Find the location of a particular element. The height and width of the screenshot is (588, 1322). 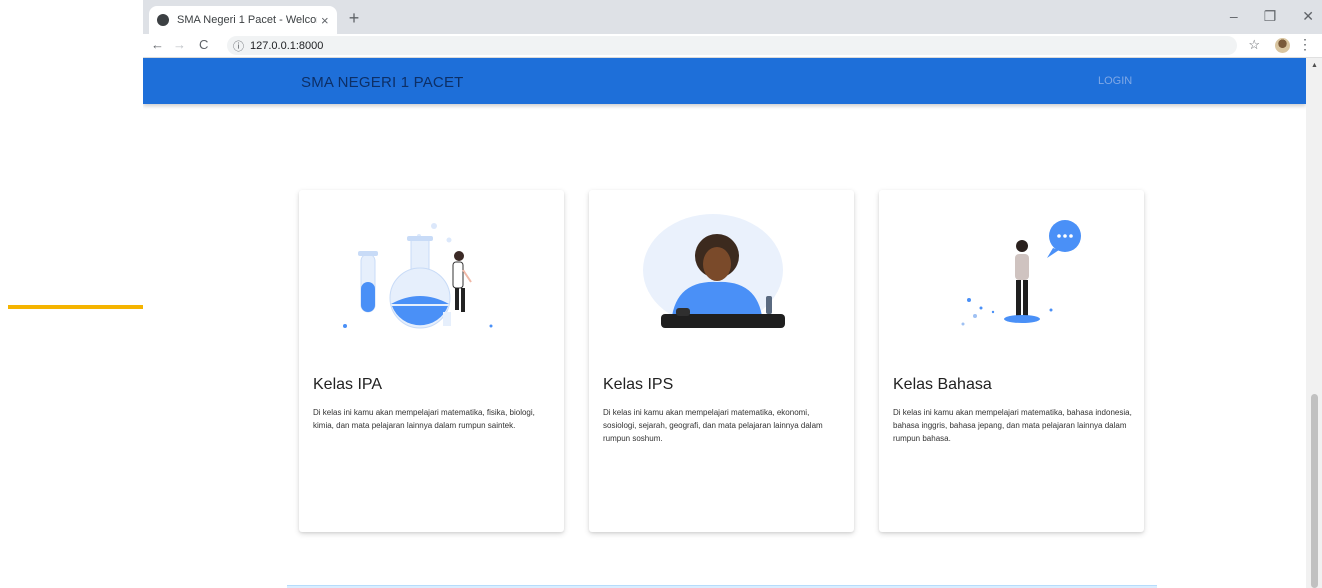

url-text: 127.0.0.1:8000 is located at coordinates (286, 46).